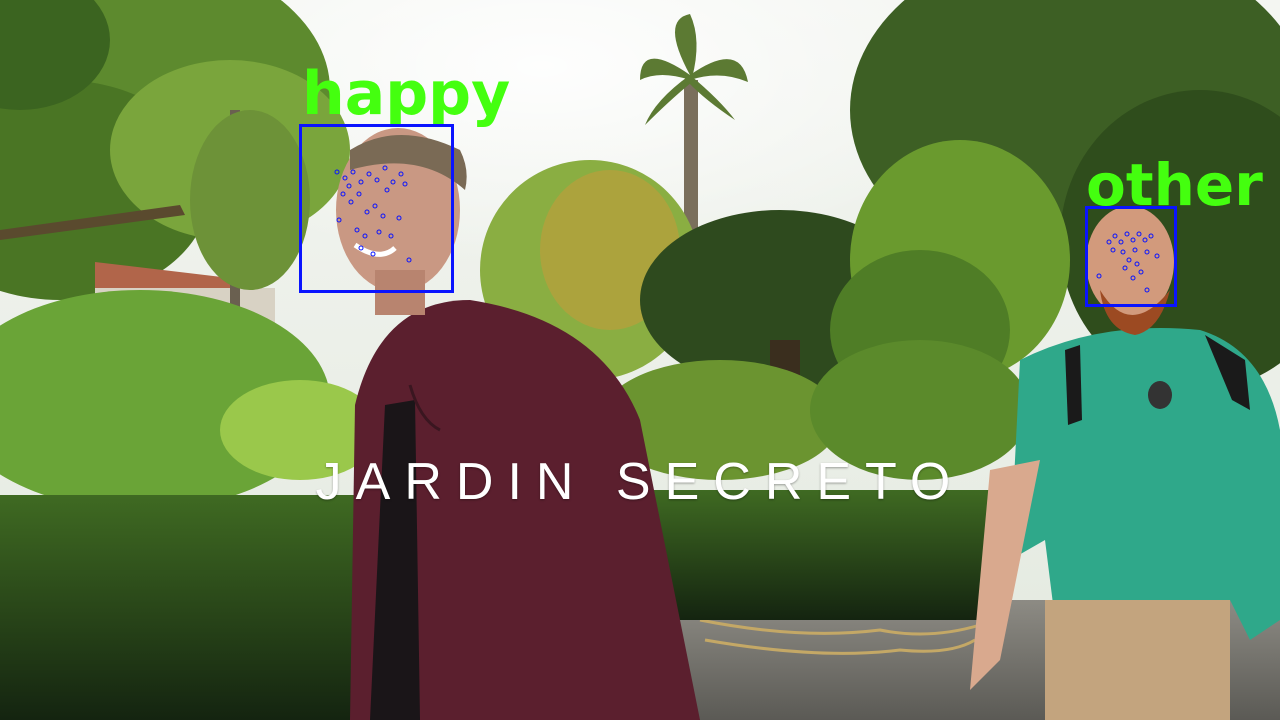 This screenshot has height=720, width=1280. What do you see at coordinates (640, 482) in the screenshot?
I see `video-caption: JARDIN SECRETO` at bounding box center [640, 482].